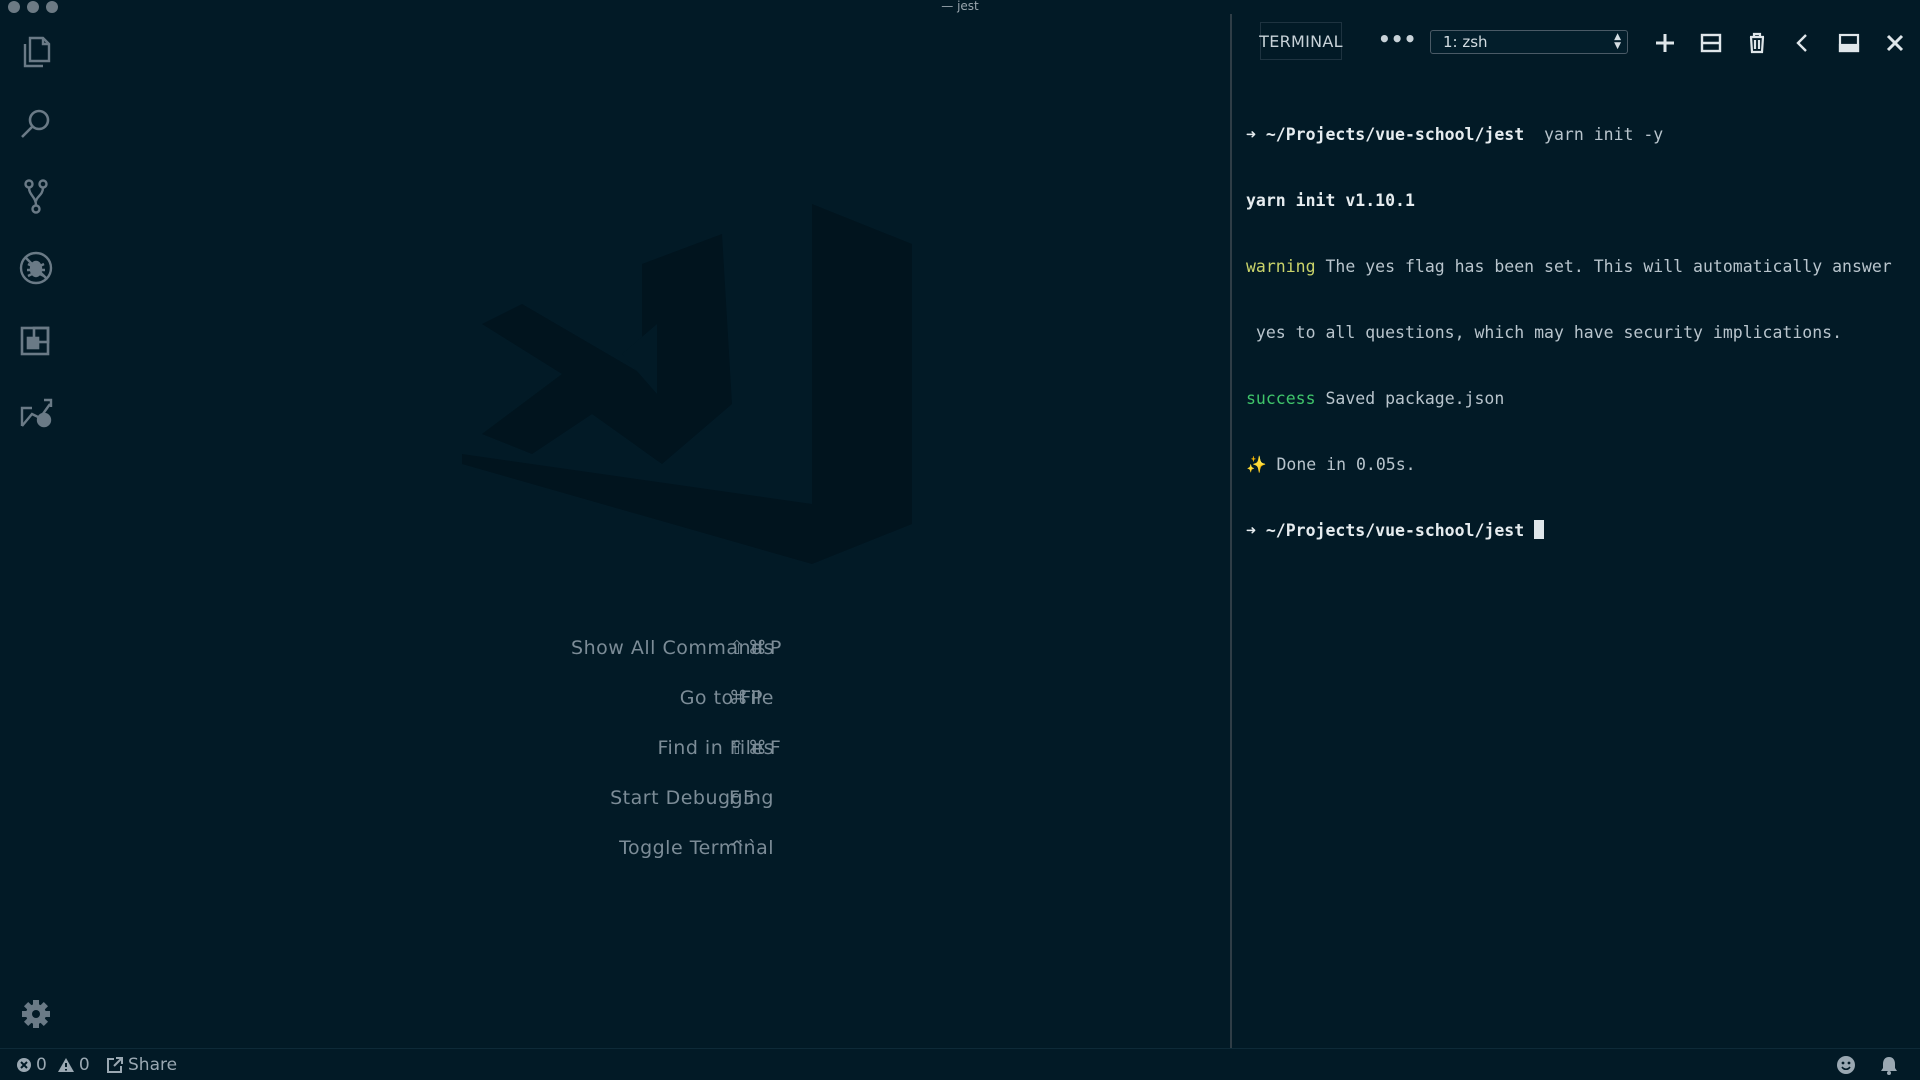 This screenshot has width=1920, height=1080. Describe the element at coordinates (960, 1064) in the screenshot. I see `status-bar: 0 0 Share` at that location.